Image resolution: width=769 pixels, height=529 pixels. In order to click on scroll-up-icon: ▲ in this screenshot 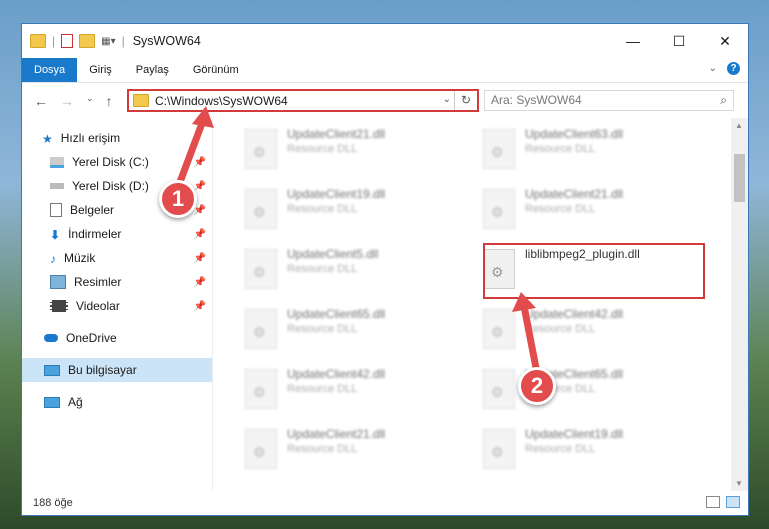, I will do `click(739, 125)`.